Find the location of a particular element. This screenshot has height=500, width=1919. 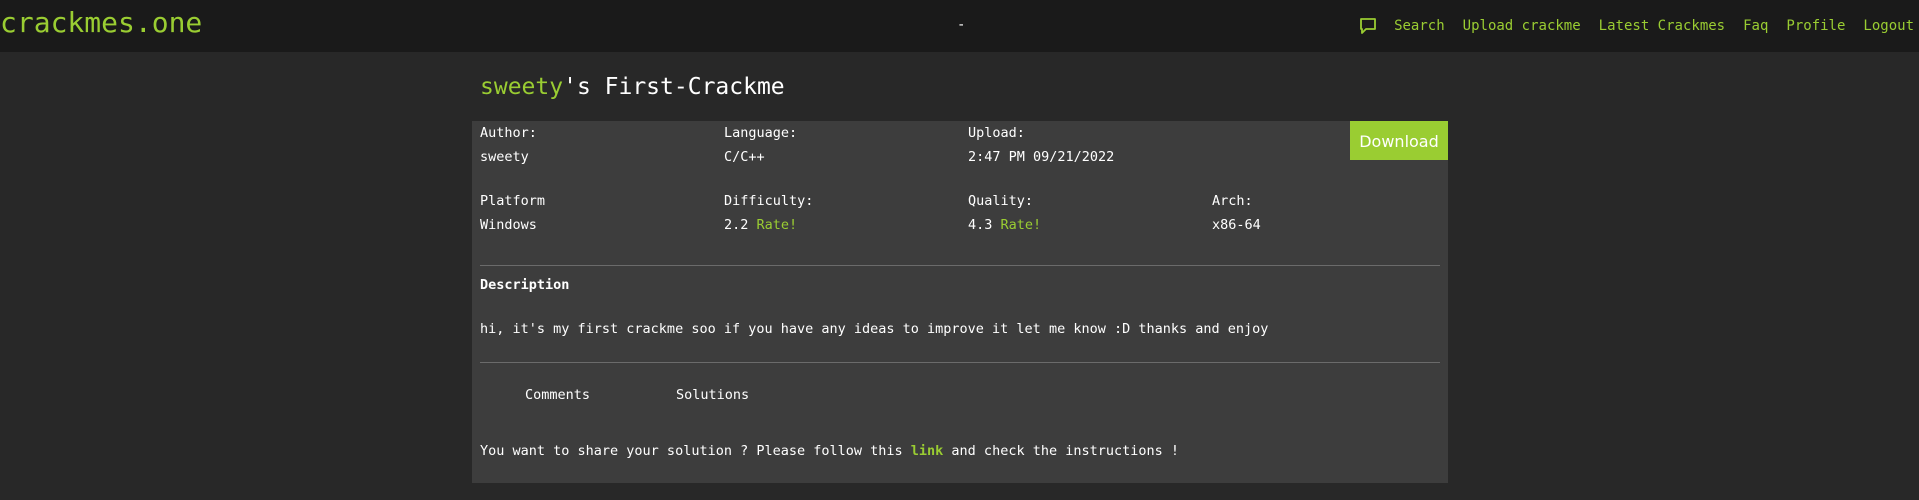

quality-value: 4.3 is located at coordinates (980, 225).